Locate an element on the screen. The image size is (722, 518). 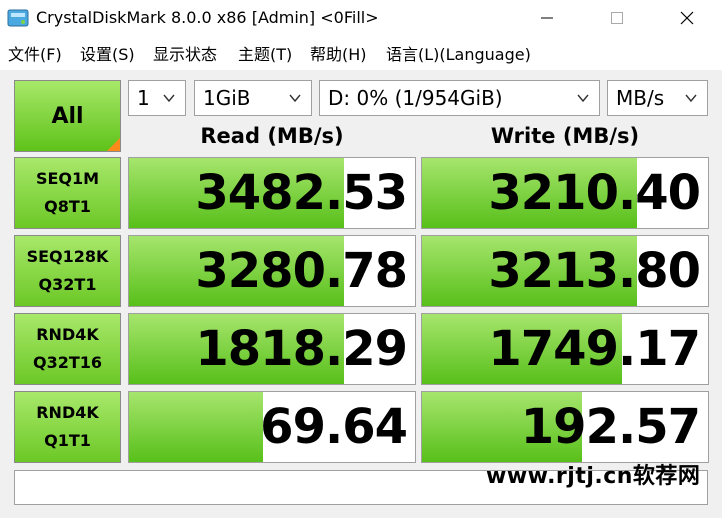
read-result-cell: 3482.53 is located at coordinates (272, 193).